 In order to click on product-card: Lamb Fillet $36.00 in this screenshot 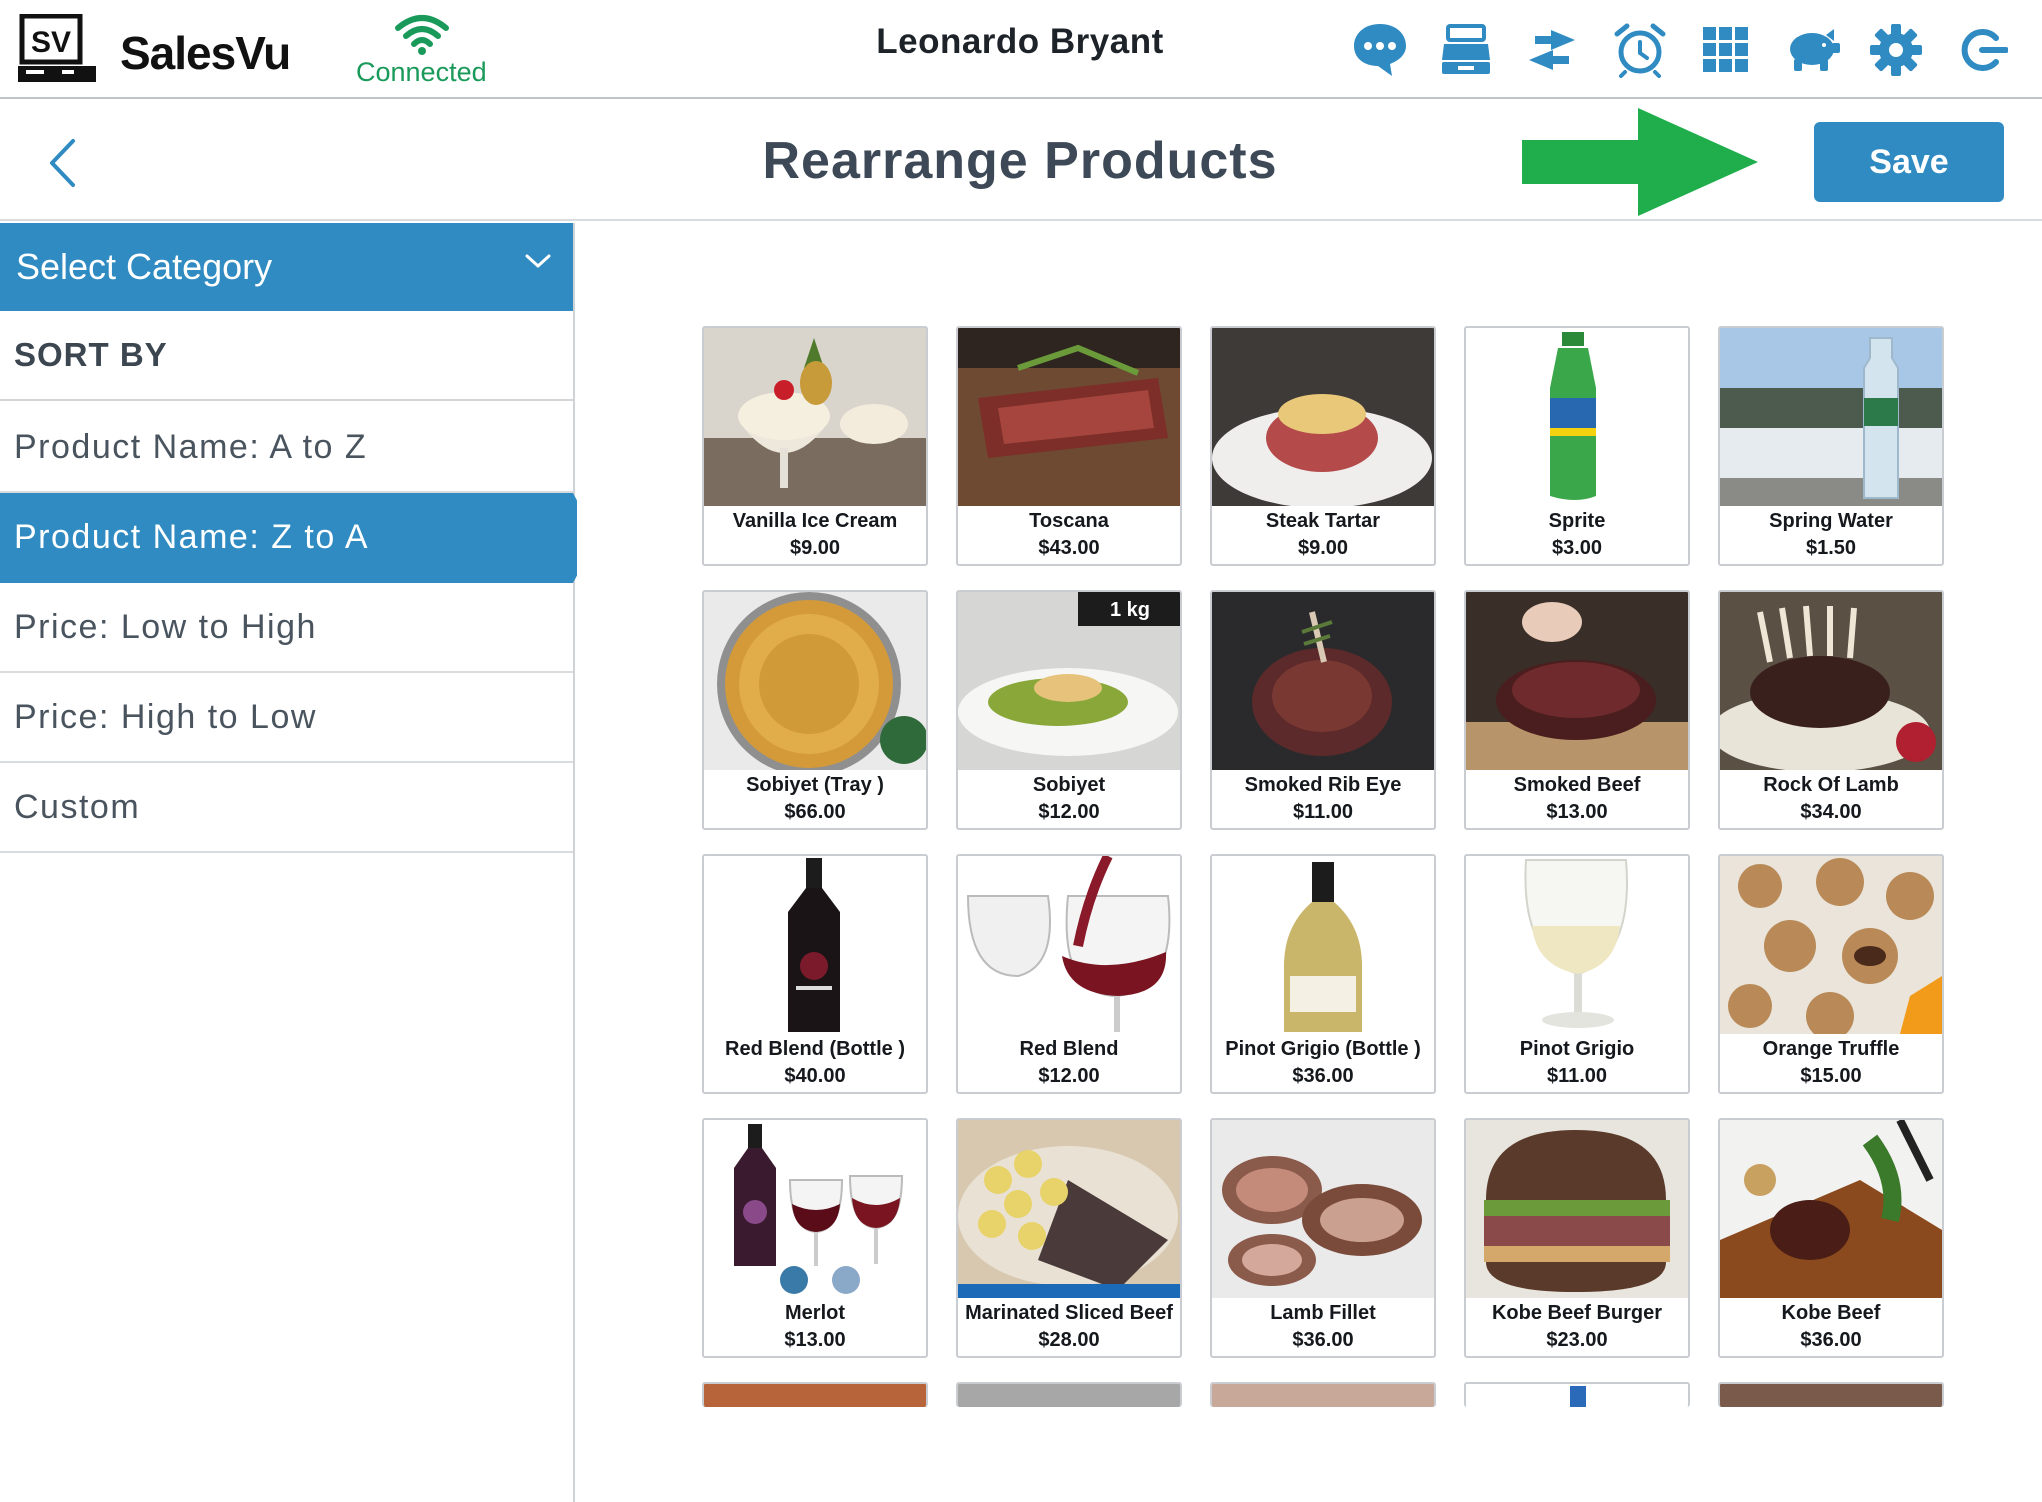, I will do `click(1323, 1238)`.